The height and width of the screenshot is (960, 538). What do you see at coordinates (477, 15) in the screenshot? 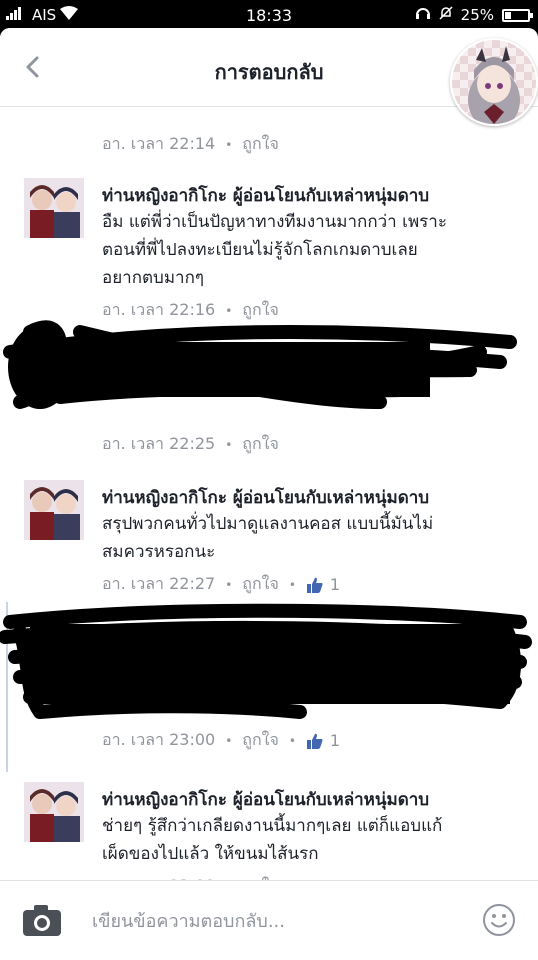
I see `battery-percent: 25%` at bounding box center [477, 15].